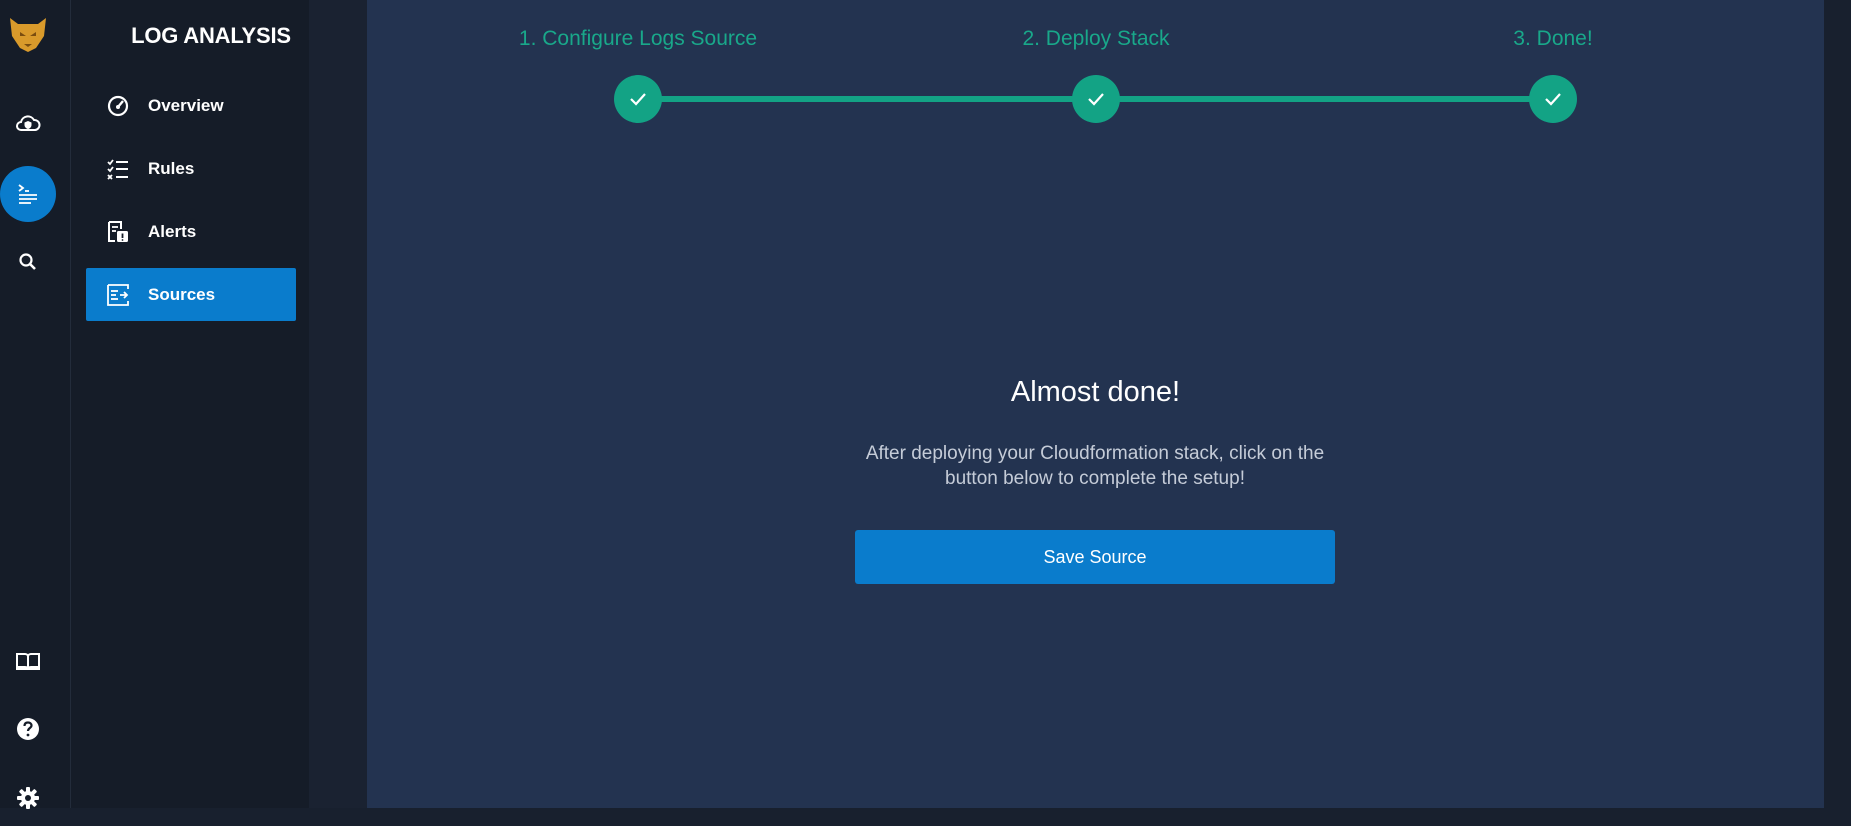 The image size is (1851, 826). I want to click on logo-icon, so click(28, 34).